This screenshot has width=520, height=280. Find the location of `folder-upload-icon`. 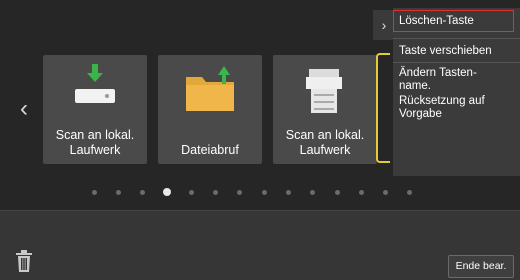

folder-upload-icon is located at coordinates (210, 88).